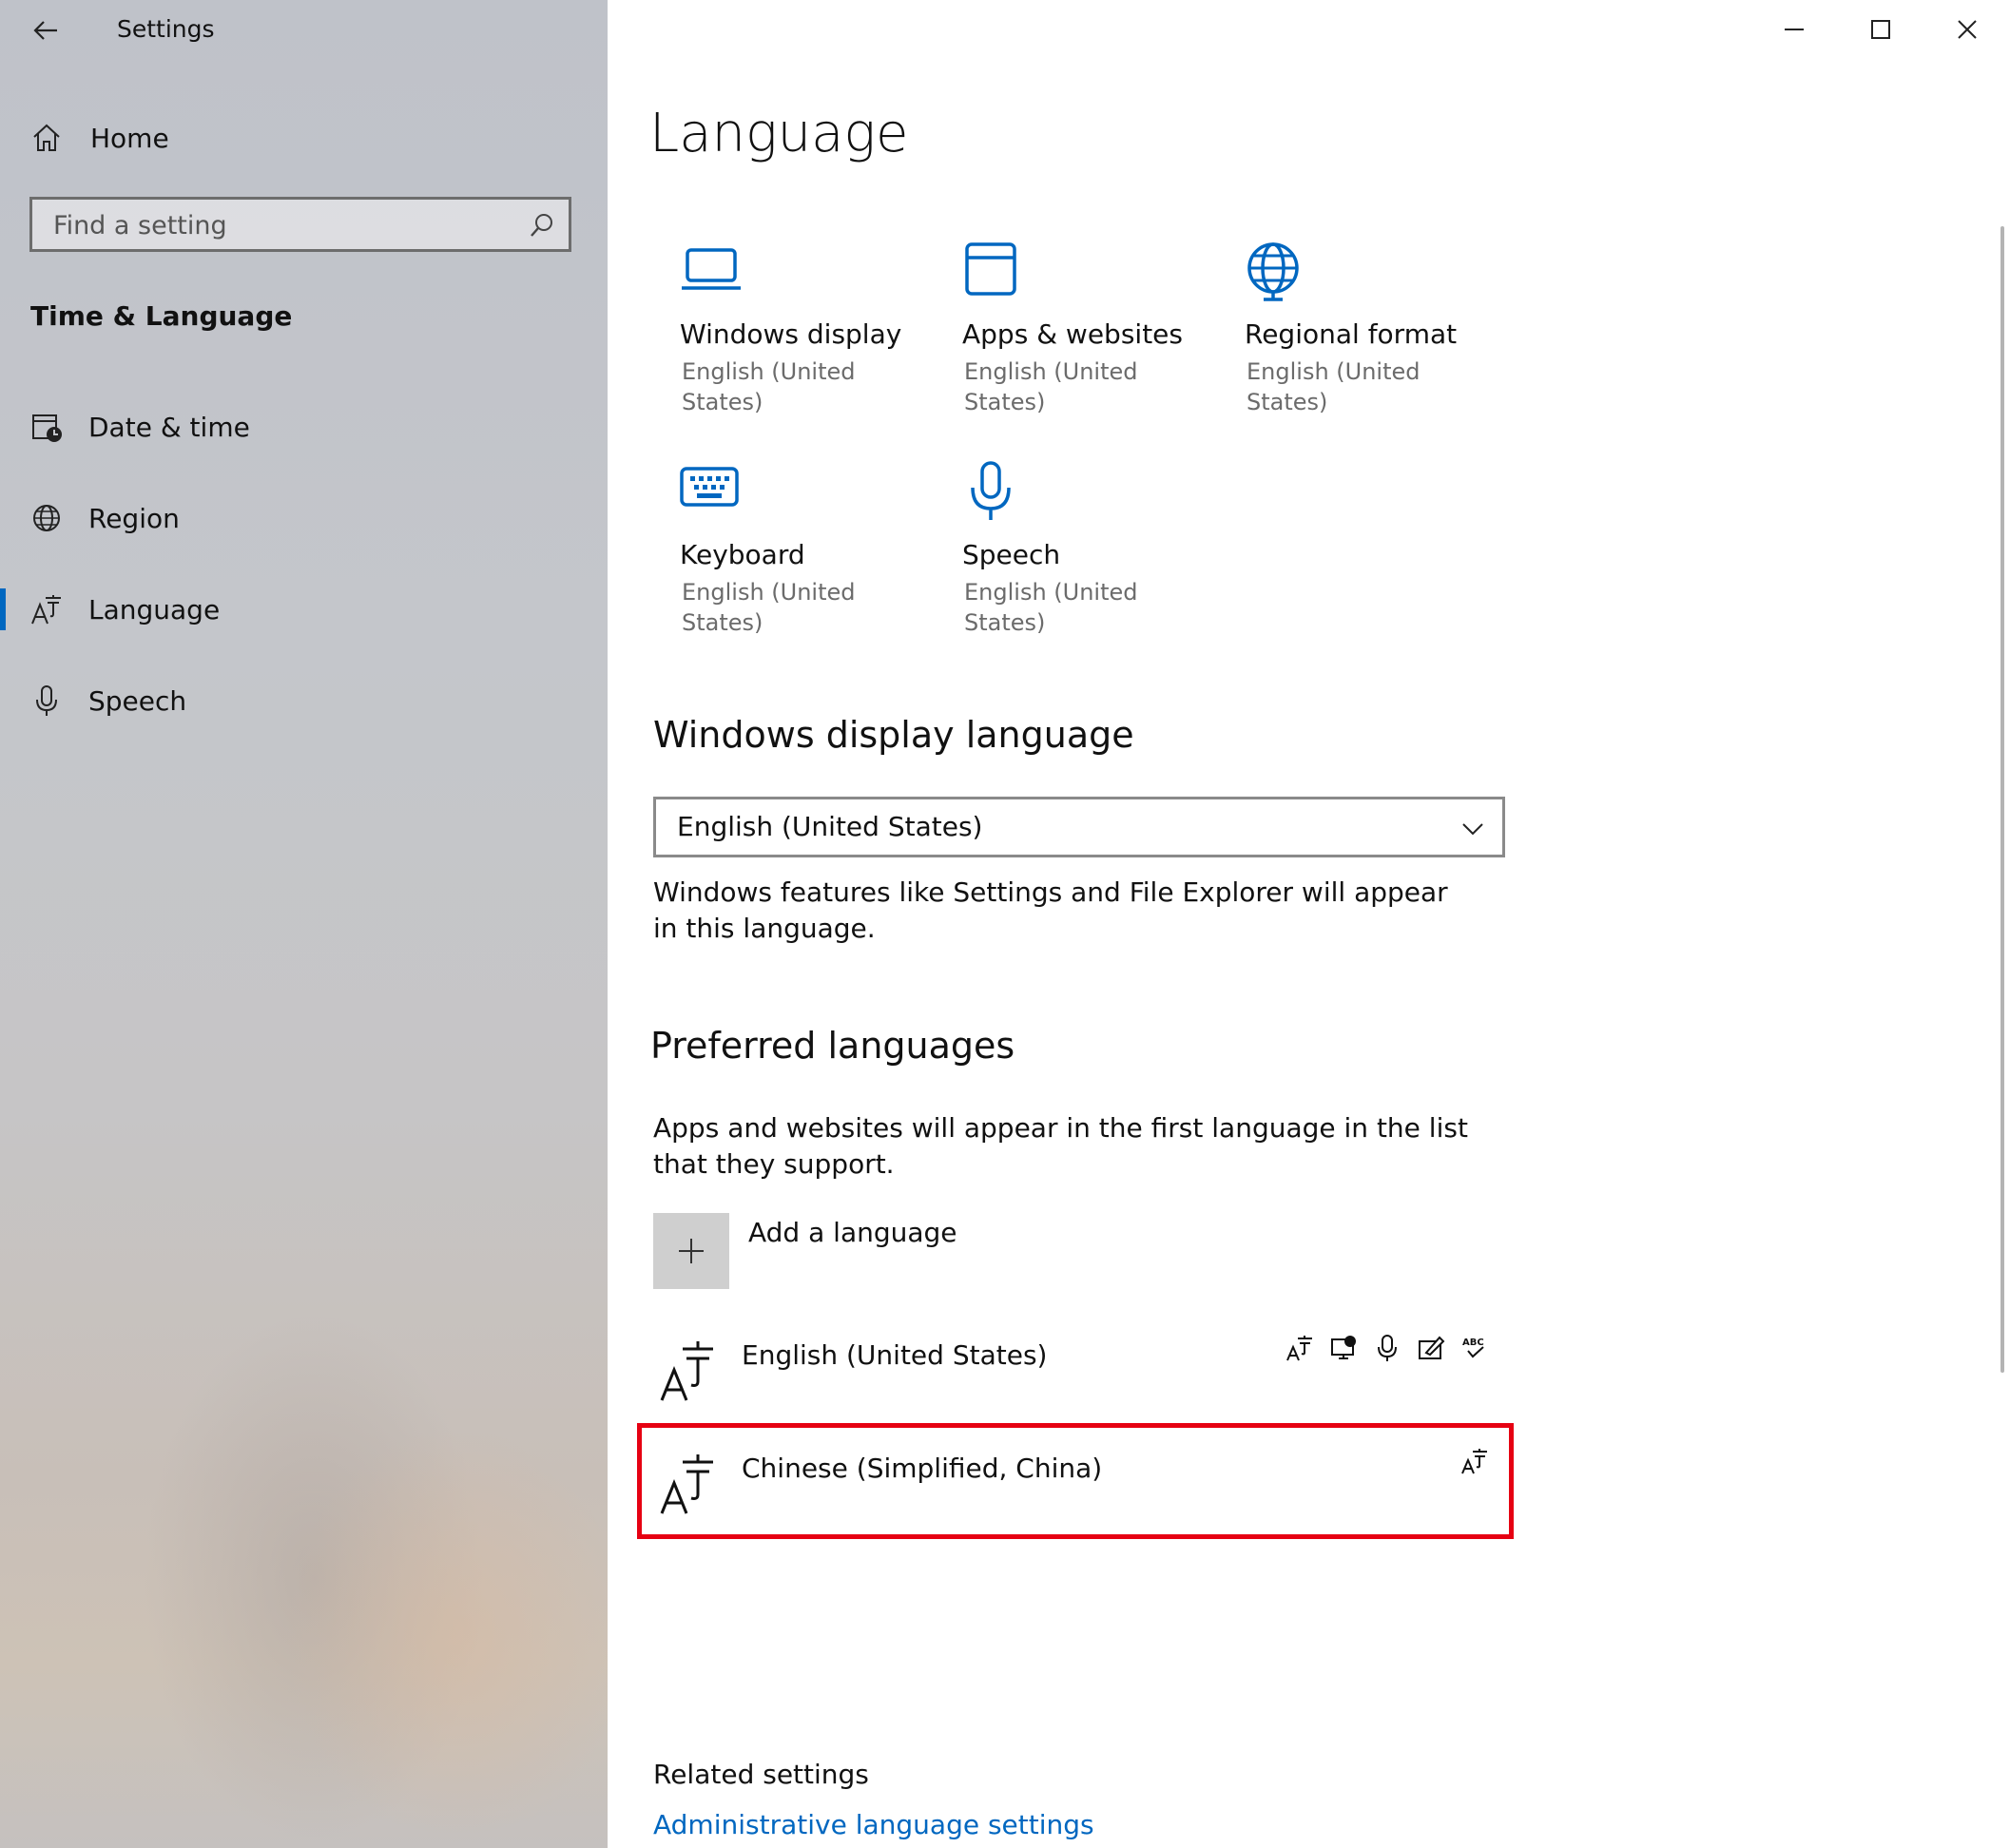  Describe the element at coordinates (711, 269) in the screenshot. I see `laptop-icon` at that location.